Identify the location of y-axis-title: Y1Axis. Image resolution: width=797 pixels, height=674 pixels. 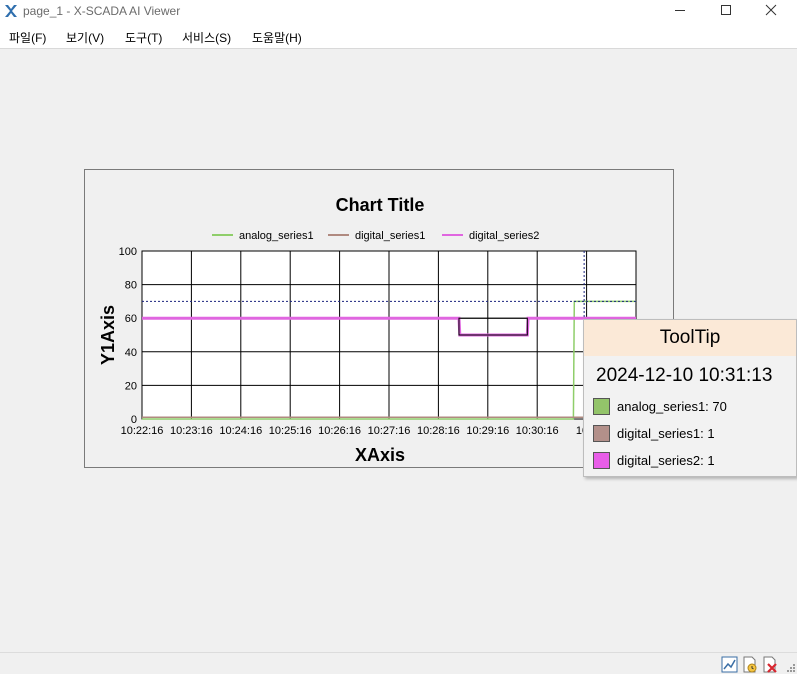
(108, 335).